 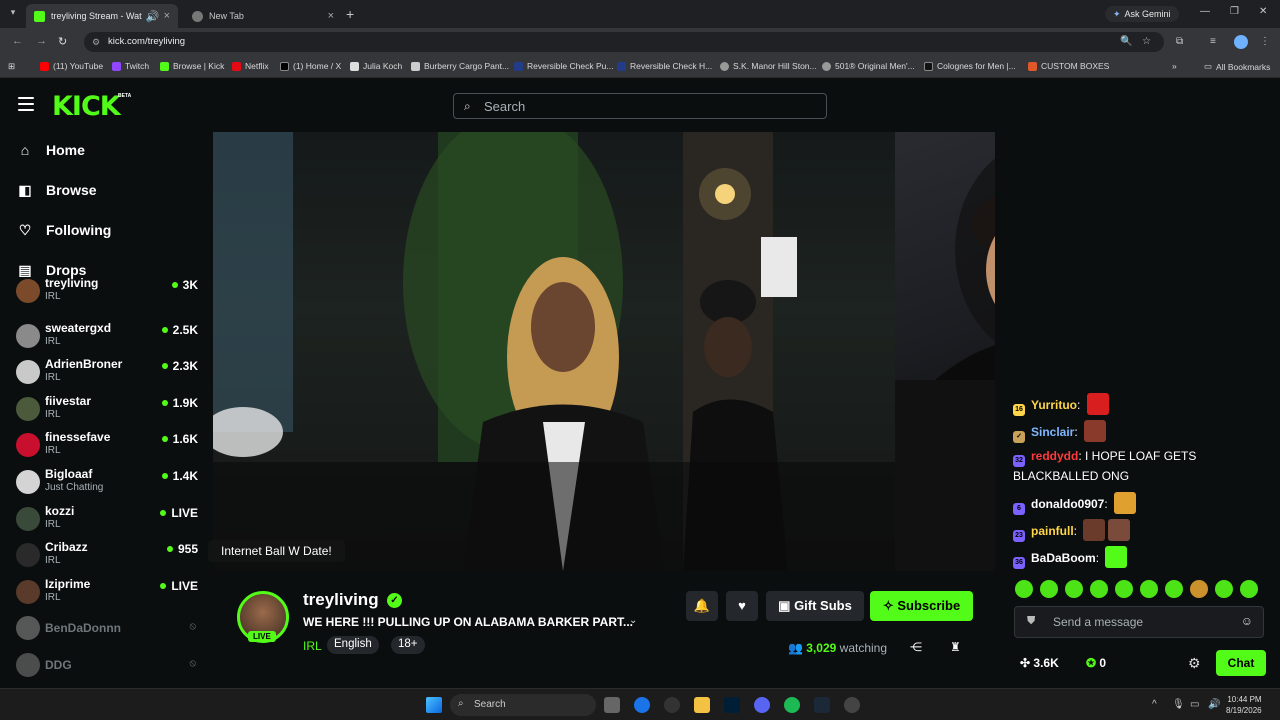 What do you see at coordinates (1139, 622) in the screenshot?
I see `chat-message-input: ⛊ Send a message ☺` at bounding box center [1139, 622].